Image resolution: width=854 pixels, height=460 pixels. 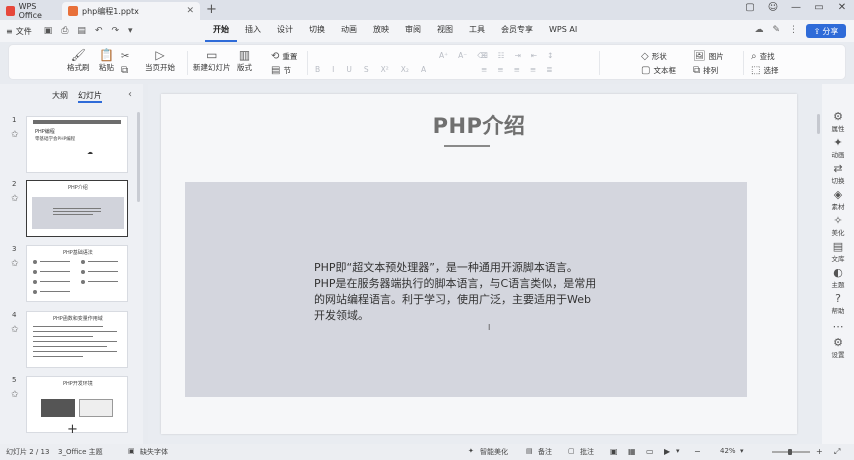 What do you see at coordinates (160, 60) in the screenshot?
I see `current-start-button: ▷ 当页开始` at bounding box center [160, 60].